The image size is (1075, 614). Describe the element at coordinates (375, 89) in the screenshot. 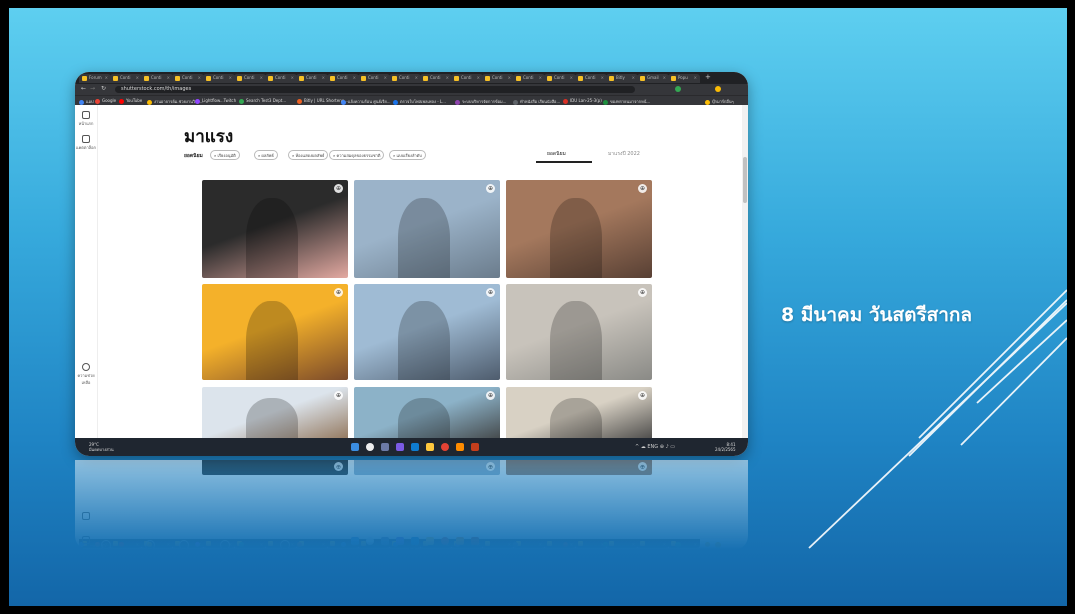

I see `url-field: shutterstock.com/th/images` at that location.